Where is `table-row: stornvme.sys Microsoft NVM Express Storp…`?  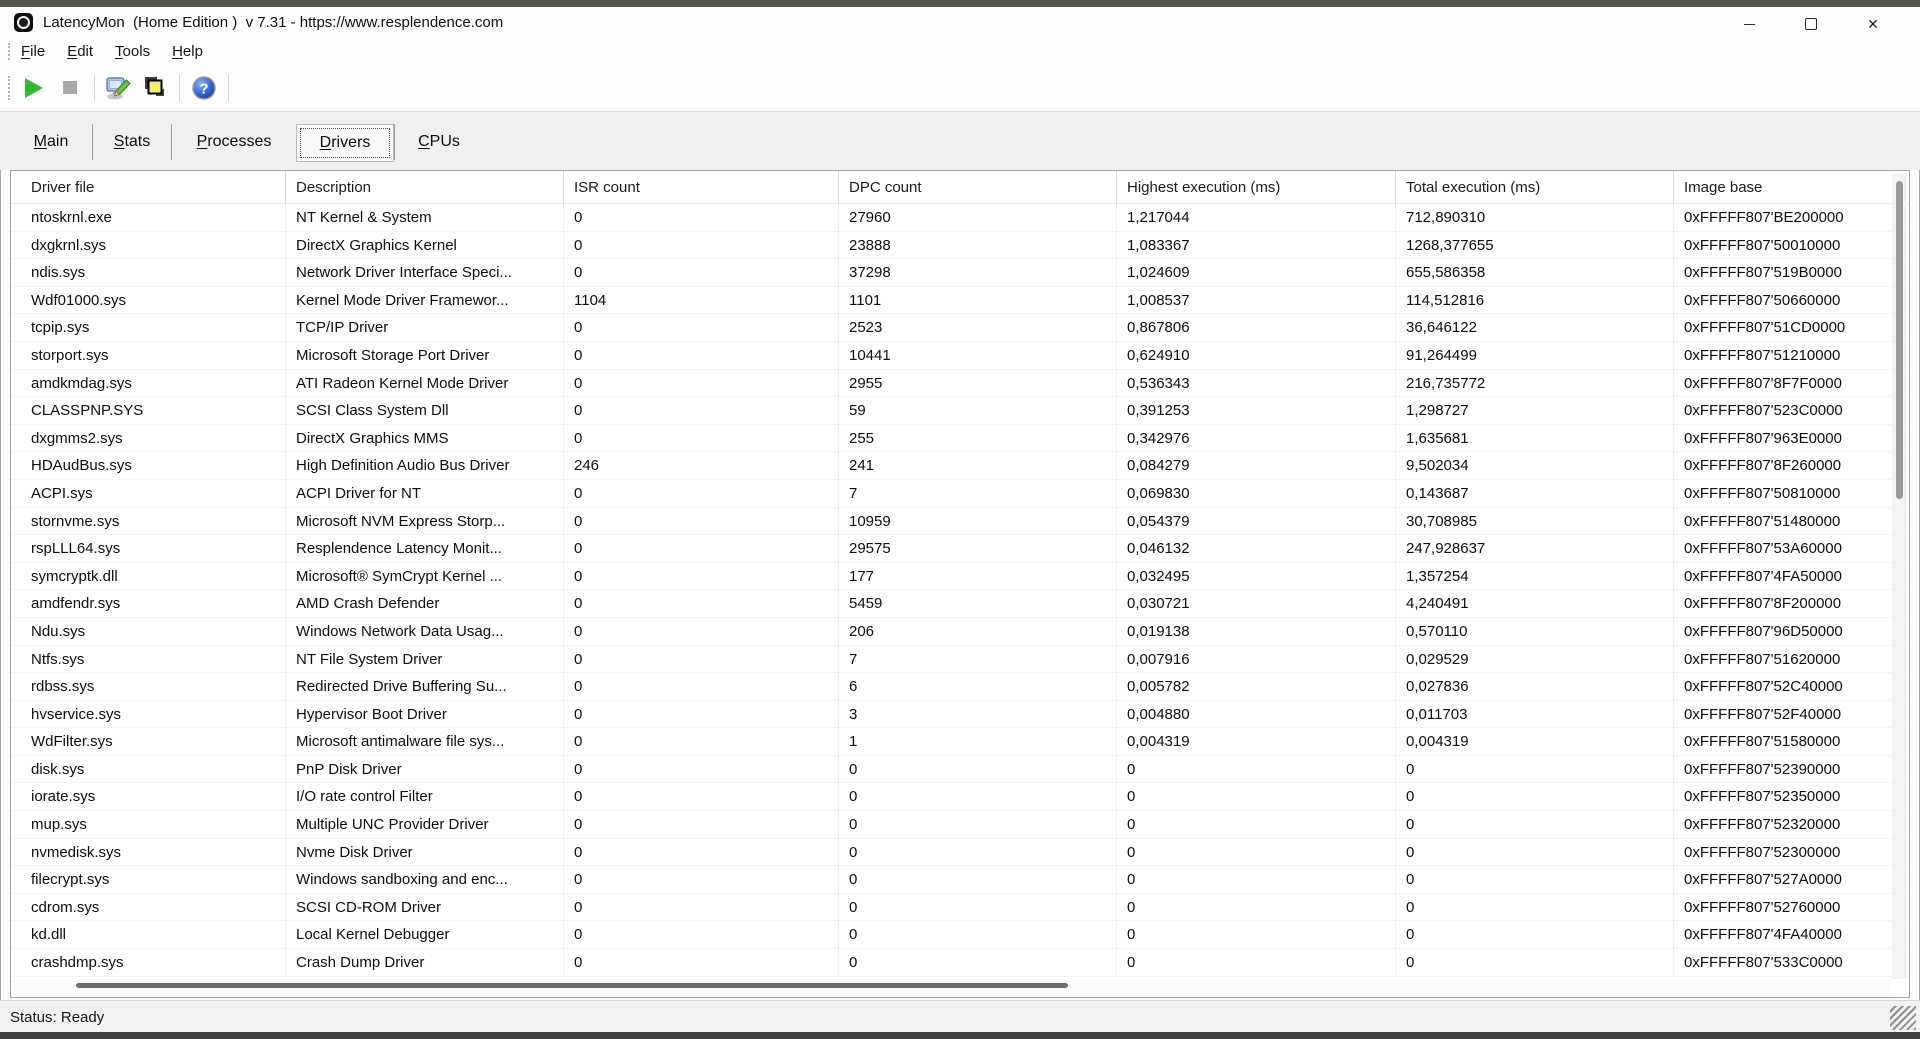 table-row: stornvme.sys Microsoft NVM Express Storp… is located at coordinates (960, 521).